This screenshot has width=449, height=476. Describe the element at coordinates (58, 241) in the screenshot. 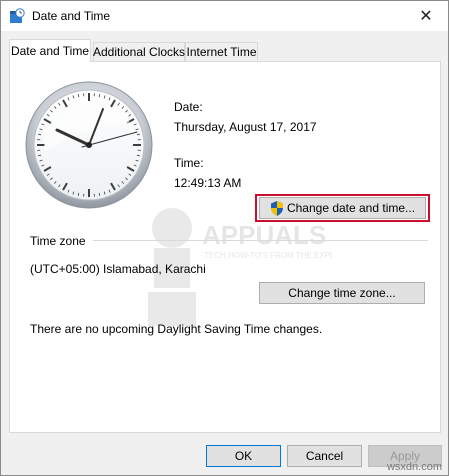

I see `time-zone-heading: Time zone` at that location.